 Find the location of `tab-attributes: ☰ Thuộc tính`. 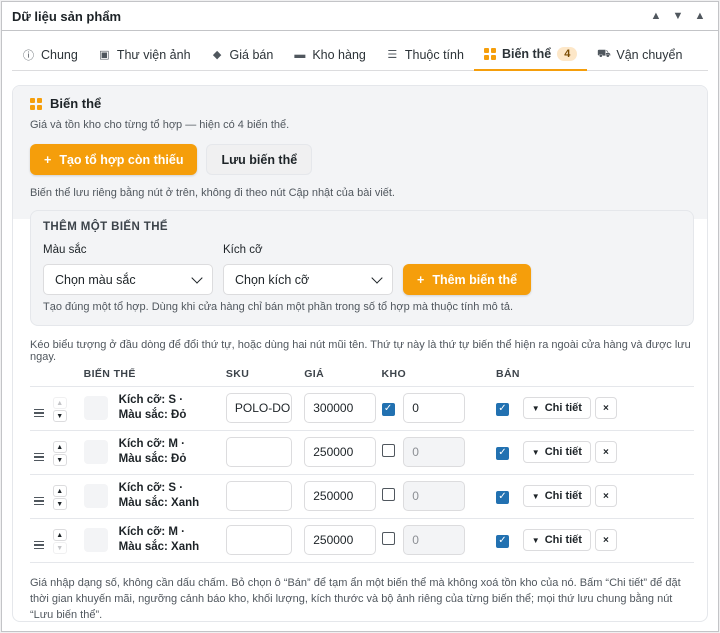

tab-attributes: ☰ Thuộc tính is located at coordinates (425, 54).